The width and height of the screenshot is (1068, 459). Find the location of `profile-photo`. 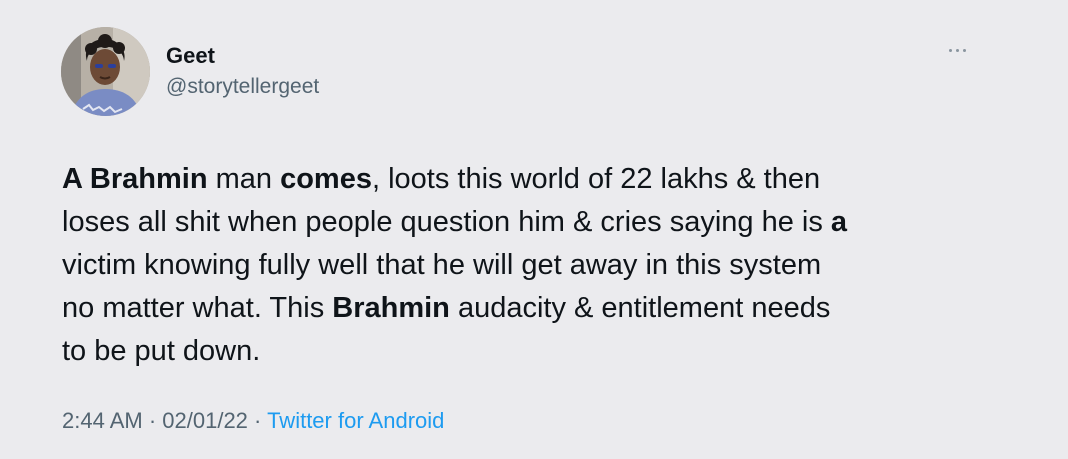

profile-photo is located at coordinates (105, 71).